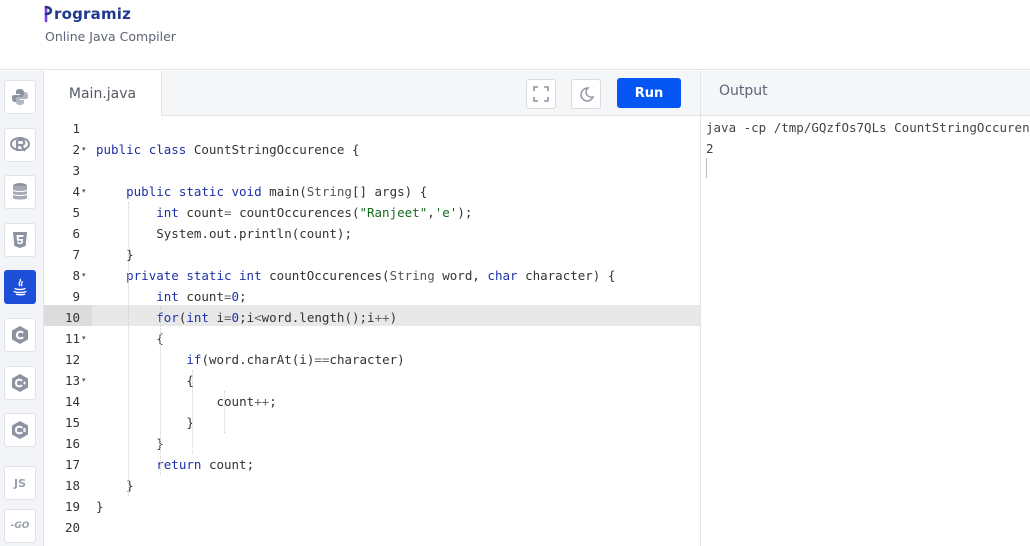 The width and height of the screenshot is (1030, 546). I want to click on line-number: 16, so click(72, 443).